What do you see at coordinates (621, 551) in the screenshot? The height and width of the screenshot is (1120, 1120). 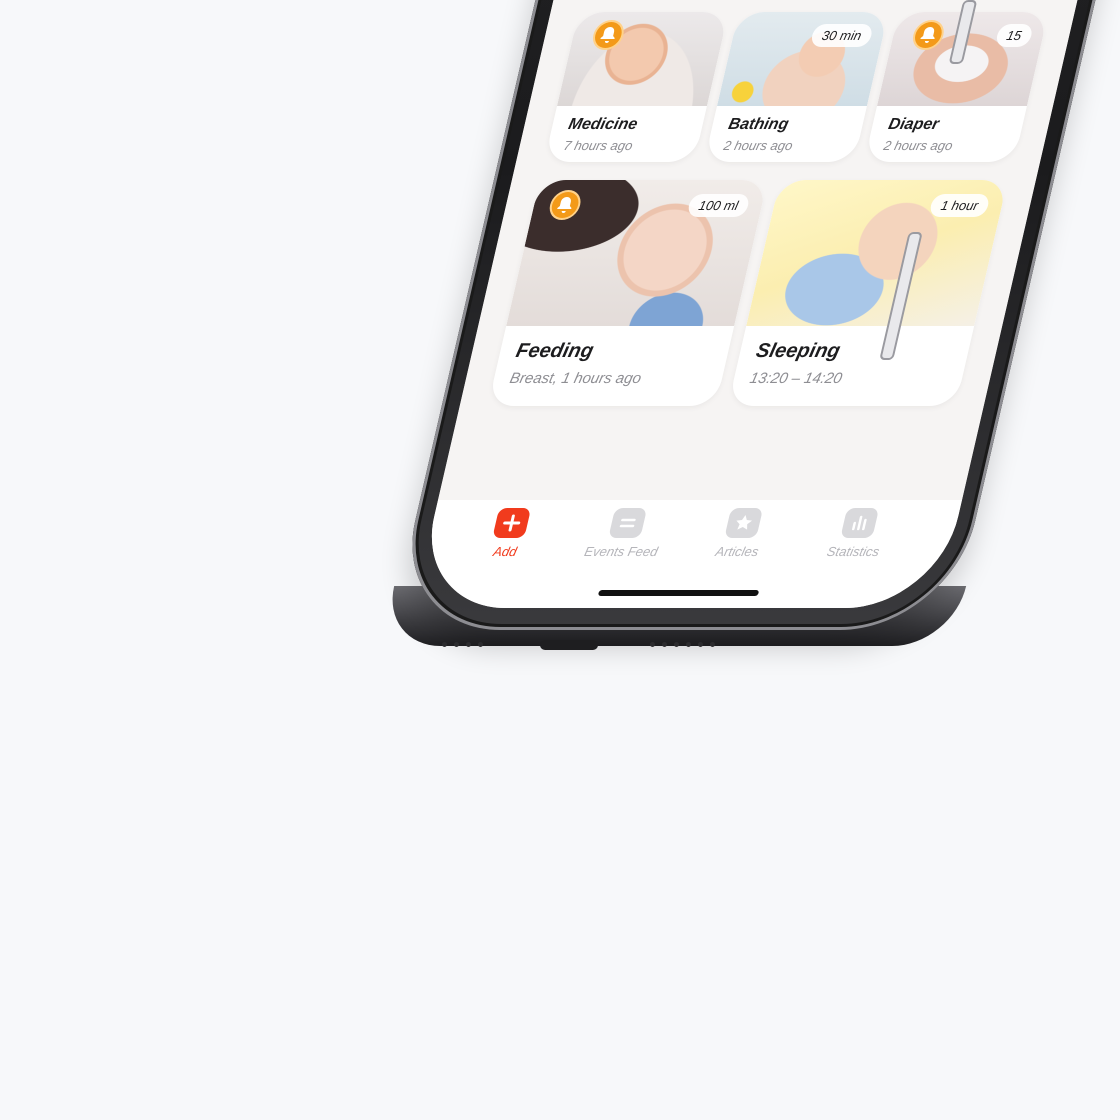 I see `tab-events-feed-label: Events Feed` at bounding box center [621, 551].